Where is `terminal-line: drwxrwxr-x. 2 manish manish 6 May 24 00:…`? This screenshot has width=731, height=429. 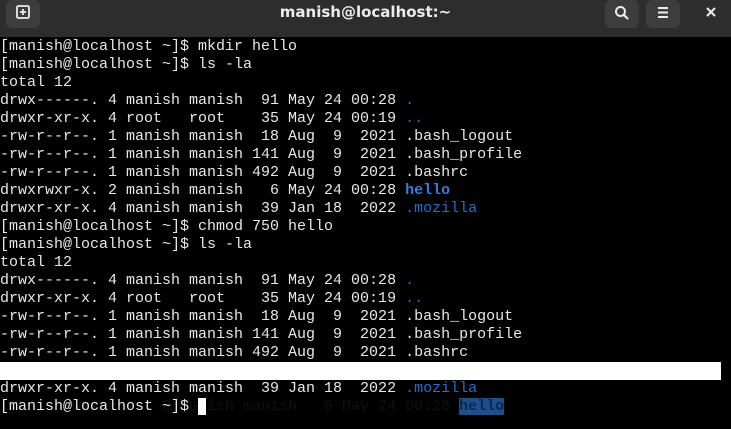
terminal-line: drwxrwxr-x. 2 manish manish 6 May 24 00:… is located at coordinates (365, 191).